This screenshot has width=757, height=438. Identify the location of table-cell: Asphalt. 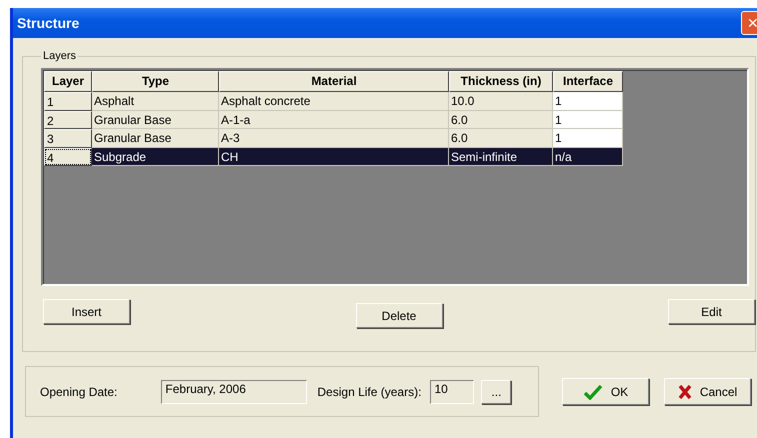
(155, 101).